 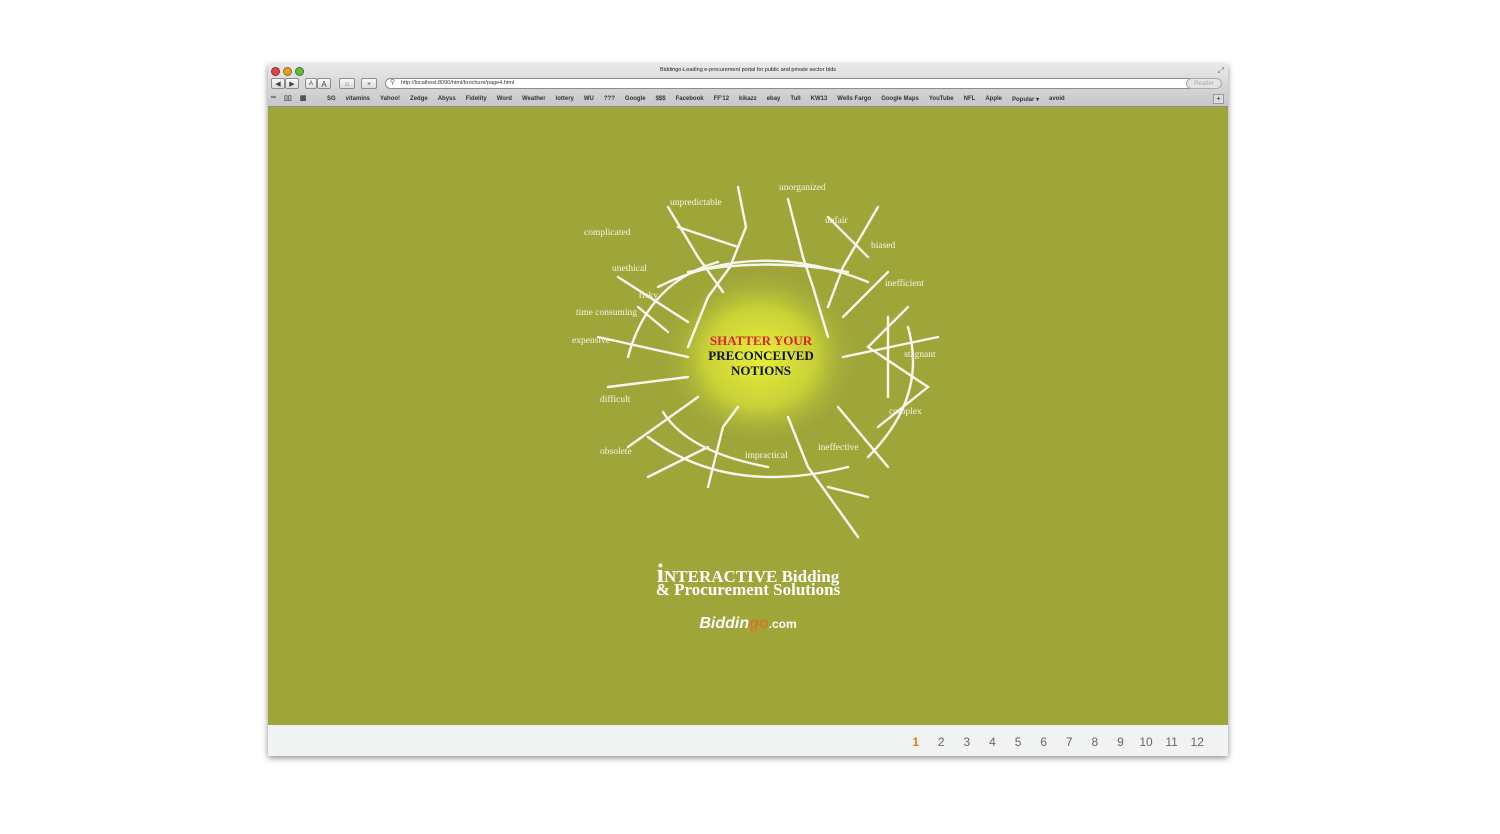 What do you see at coordinates (1204, 83) in the screenshot?
I see `reader-button: Reader` at bounding box center [1204, 83].